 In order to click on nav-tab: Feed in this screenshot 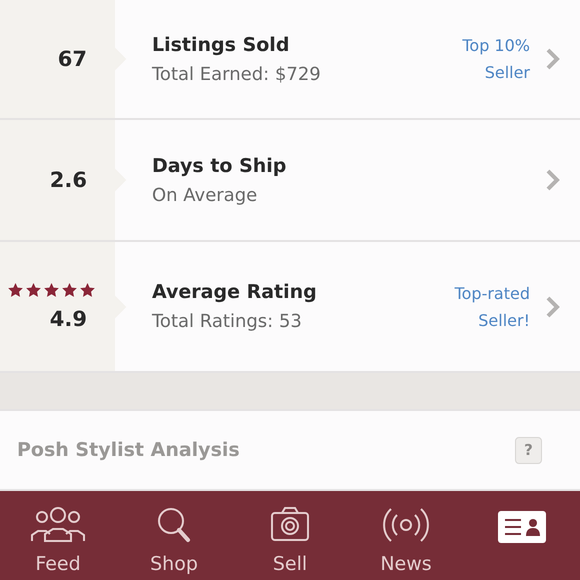, I will do `click(58, 535)`.